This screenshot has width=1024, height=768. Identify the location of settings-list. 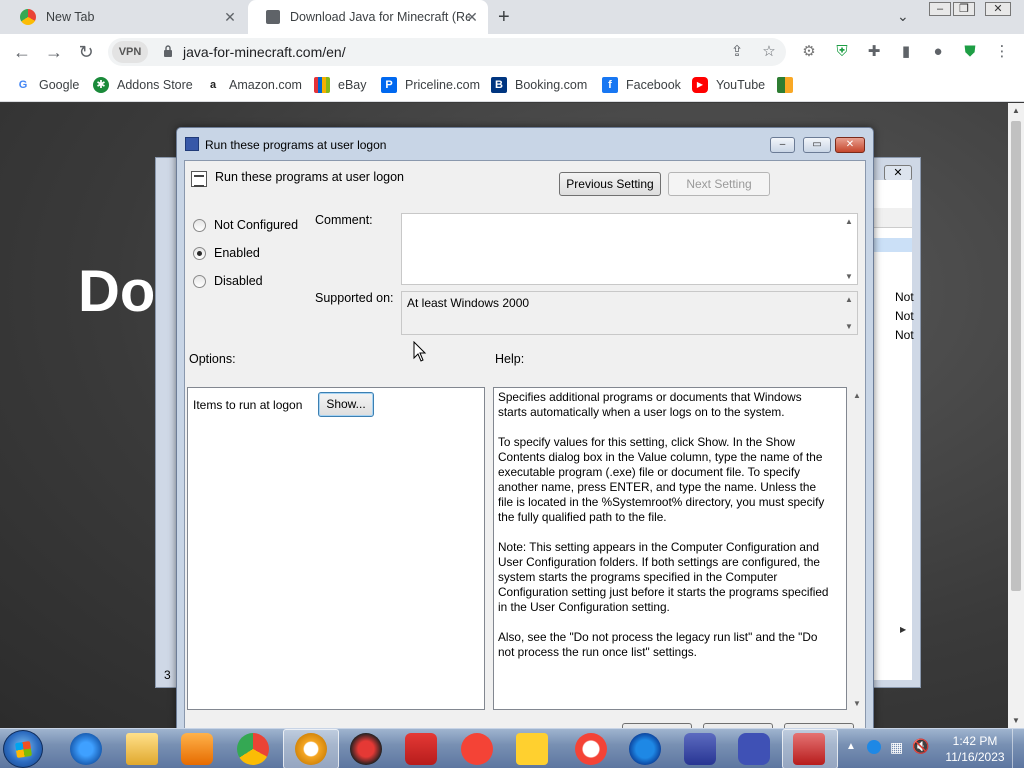
(893, 430).